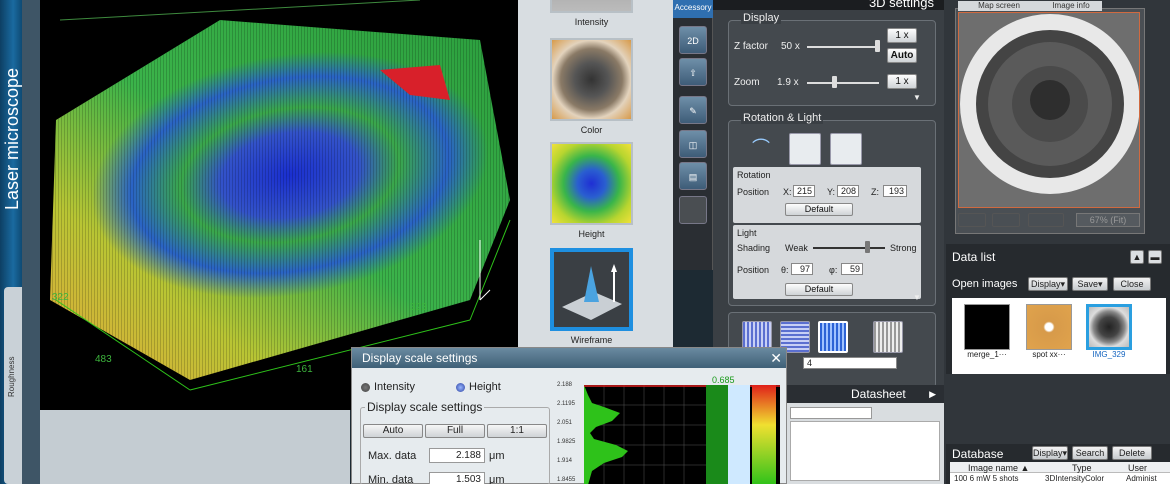 This screenshot has height=484, width=1170. I want to click on map-zoom-out-button, so click(972, 220).